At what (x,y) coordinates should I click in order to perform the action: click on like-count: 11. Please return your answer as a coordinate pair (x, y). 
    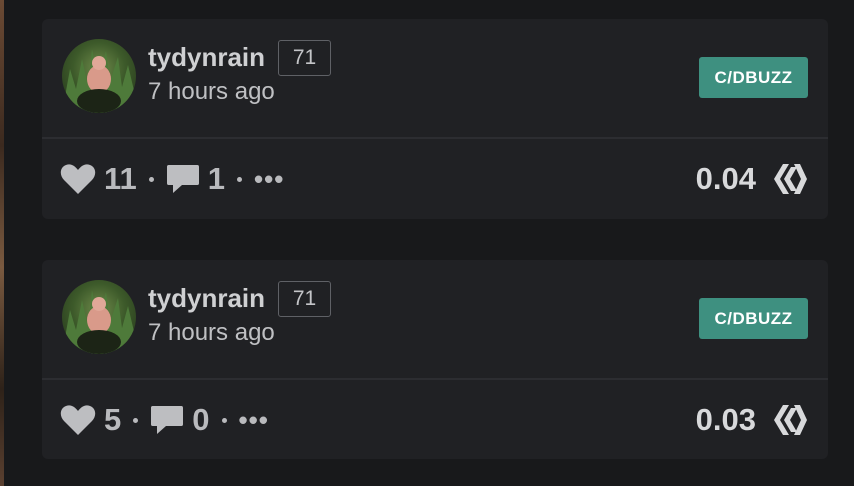
    Looking at the image, I should click on (120, 178).